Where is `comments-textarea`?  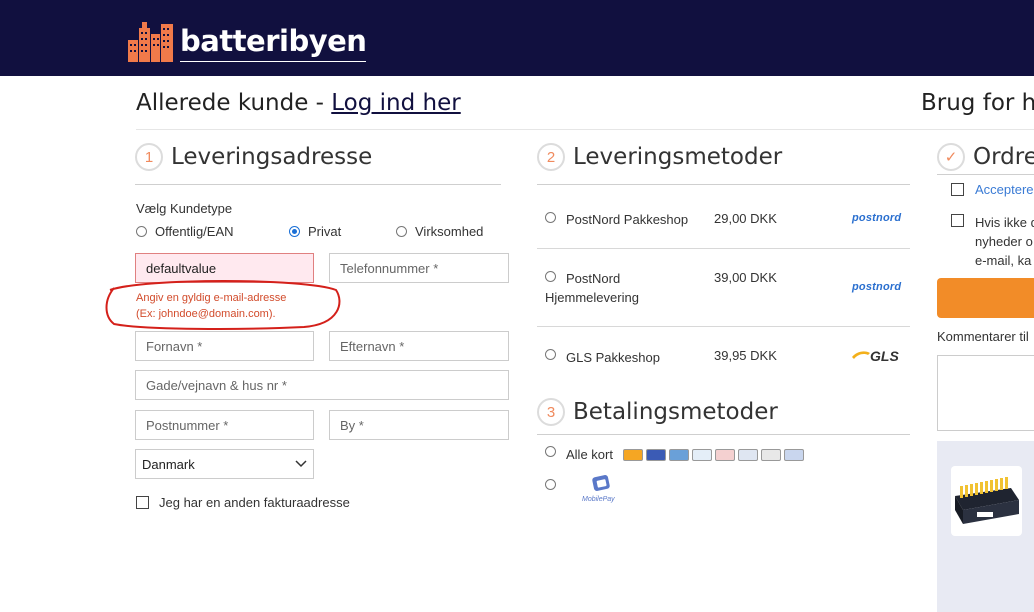
comments-textarea is located at coordinates (985, 393).